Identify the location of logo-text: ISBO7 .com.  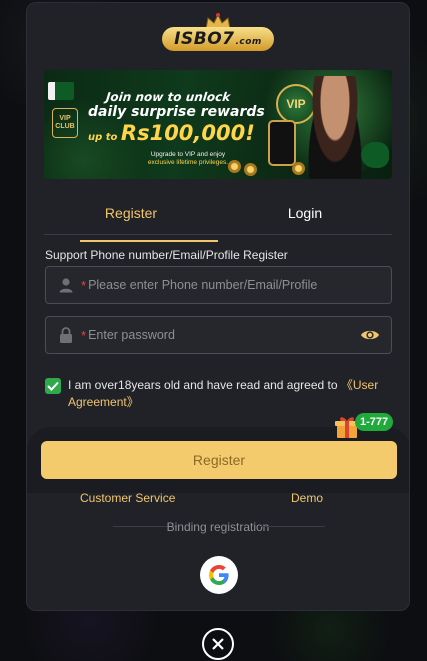
(218, 39).